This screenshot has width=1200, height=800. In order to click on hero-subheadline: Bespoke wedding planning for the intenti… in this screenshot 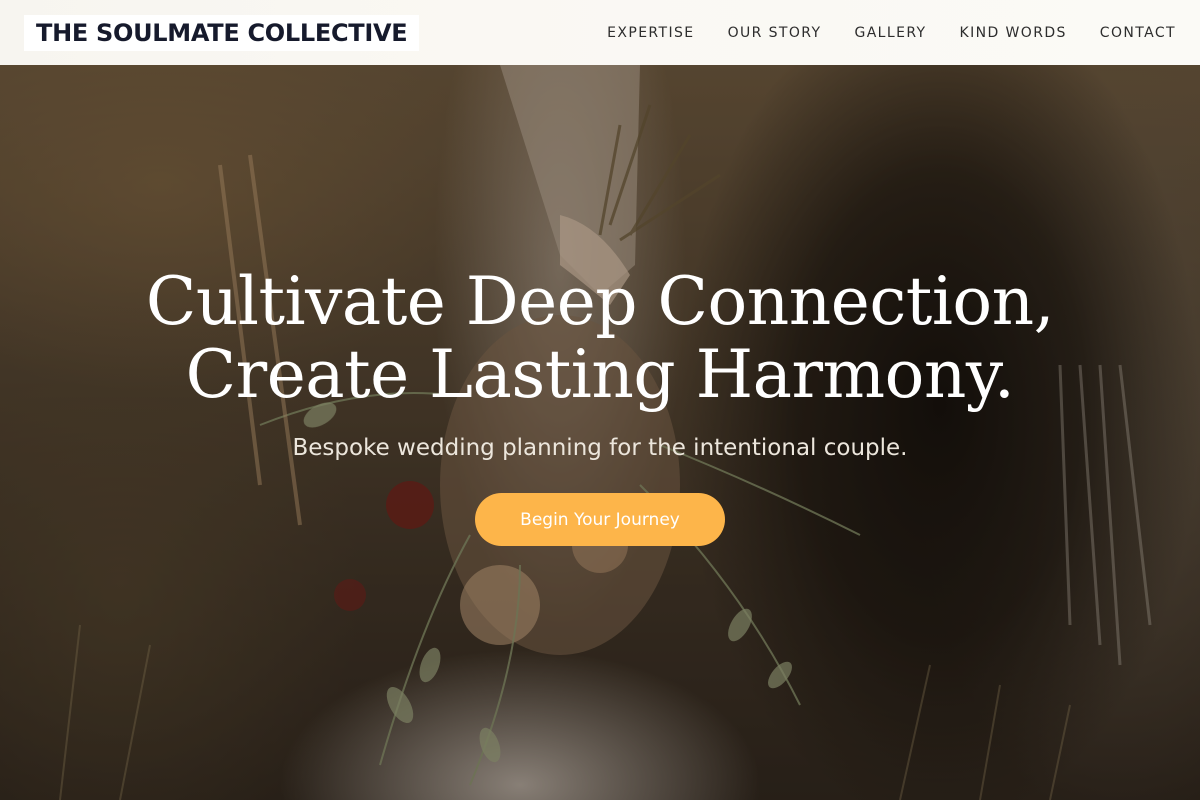, I will do `click(600, 448)`.